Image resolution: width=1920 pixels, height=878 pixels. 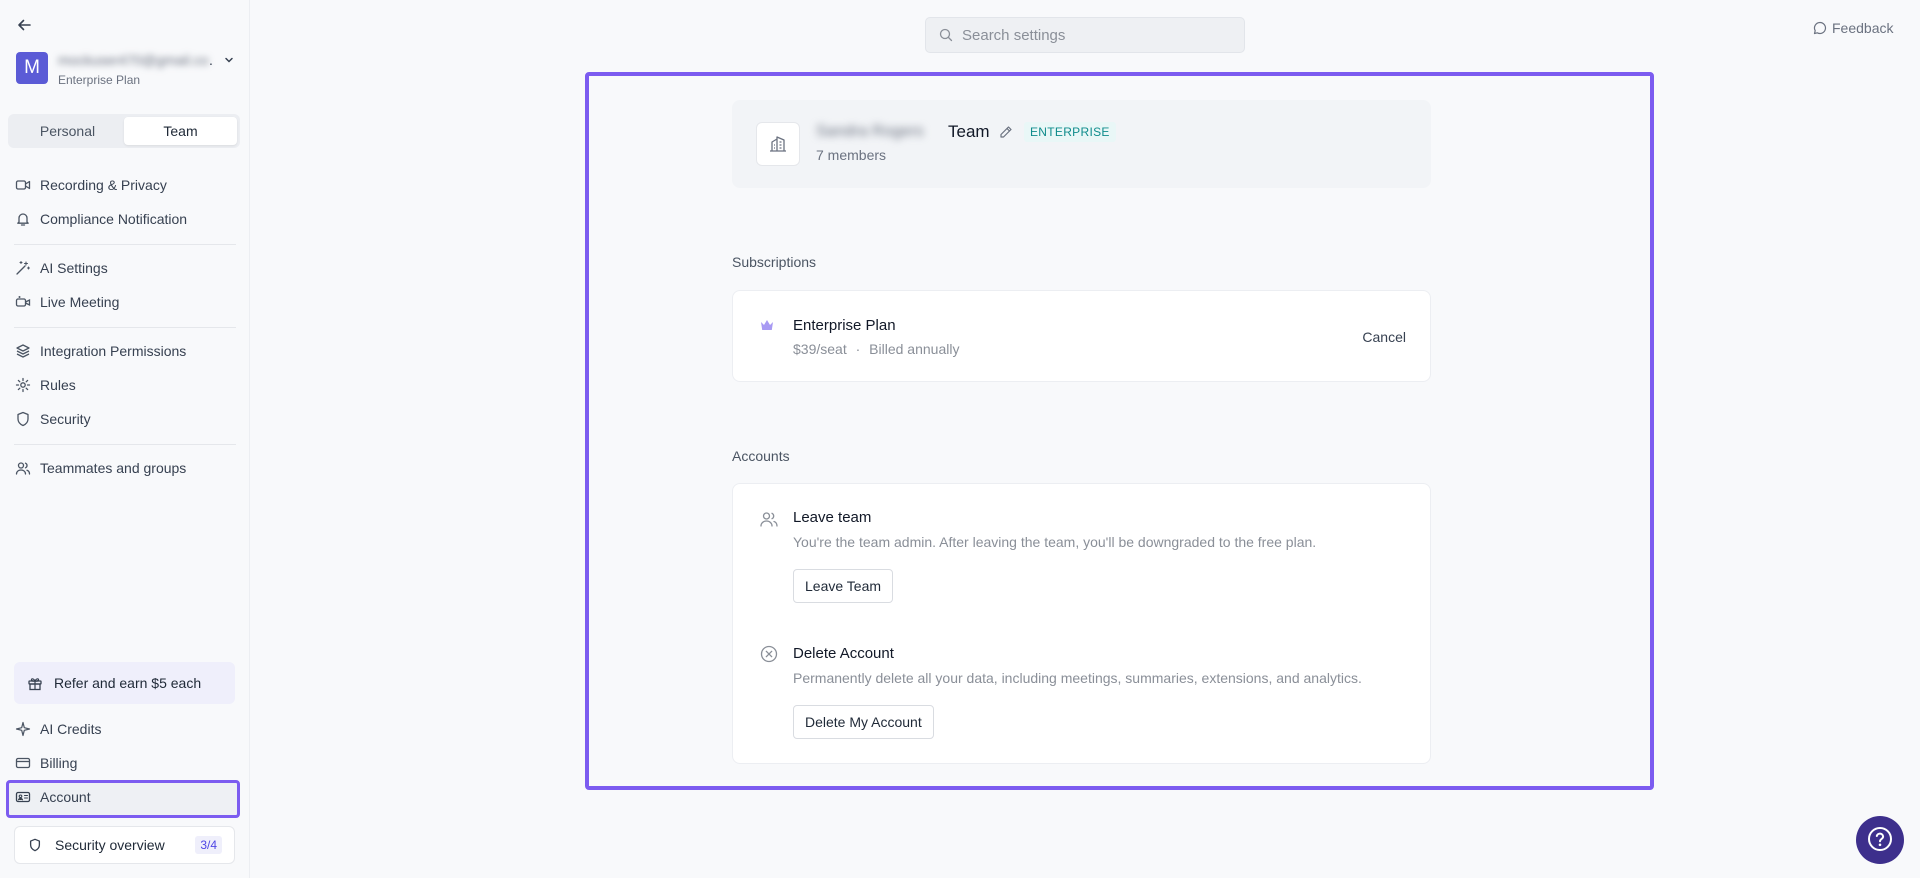 What do you see at coordinates (1863, 28) in the screenshot?
I see `feedback-label: Feedback` at bounding box center [1863, 28].